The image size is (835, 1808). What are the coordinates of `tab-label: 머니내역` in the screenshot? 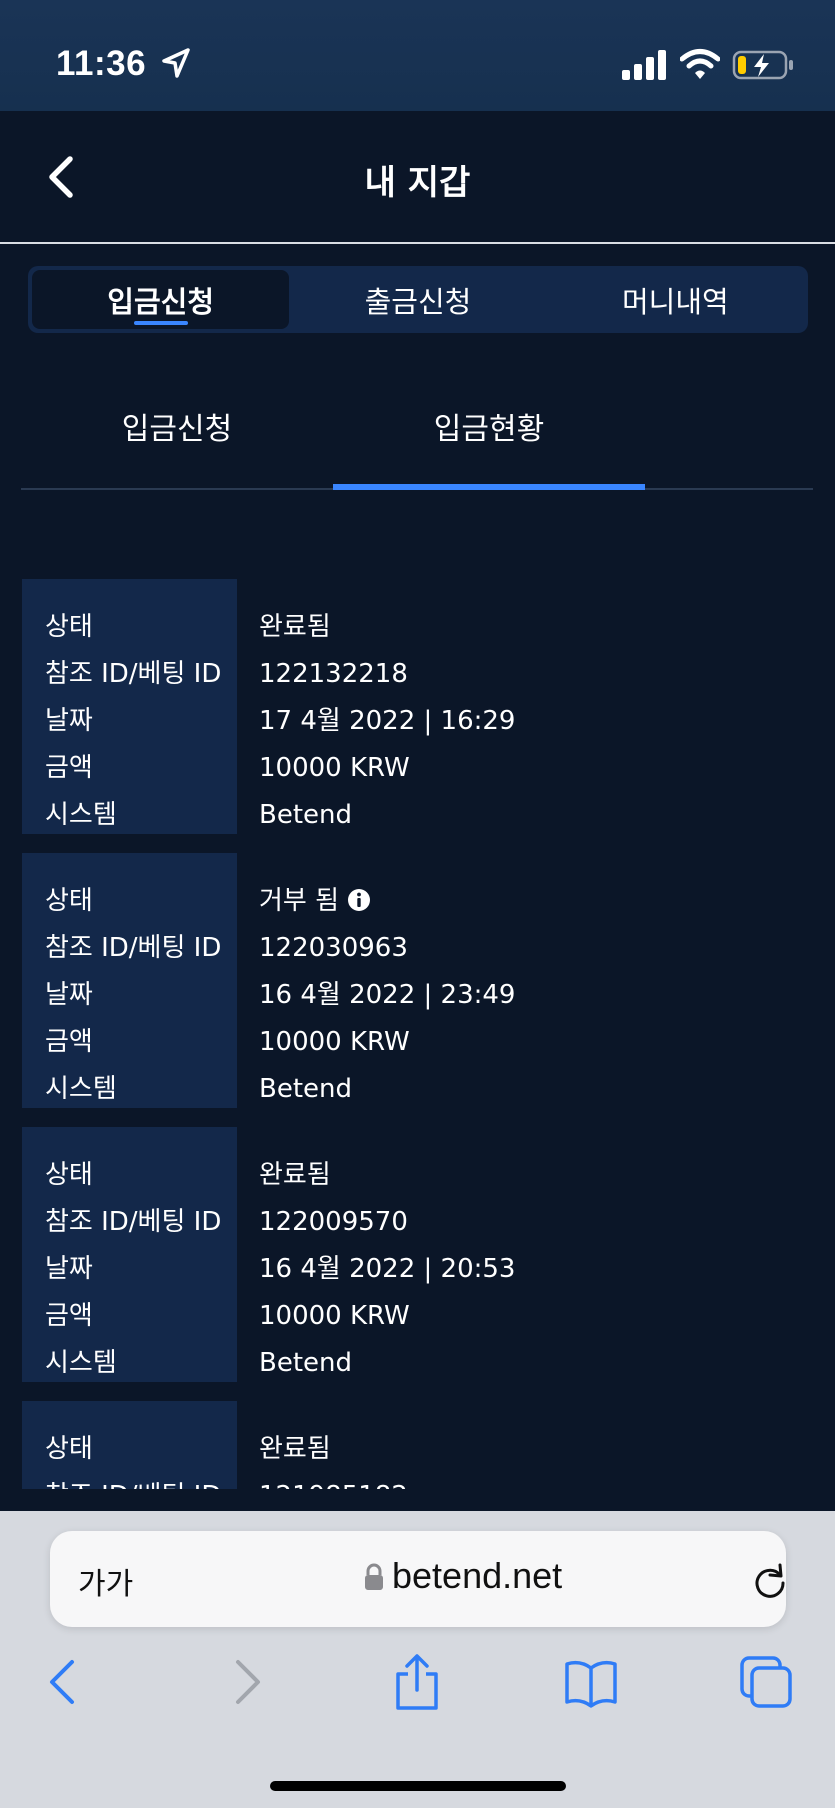 It's located at (675, 301).